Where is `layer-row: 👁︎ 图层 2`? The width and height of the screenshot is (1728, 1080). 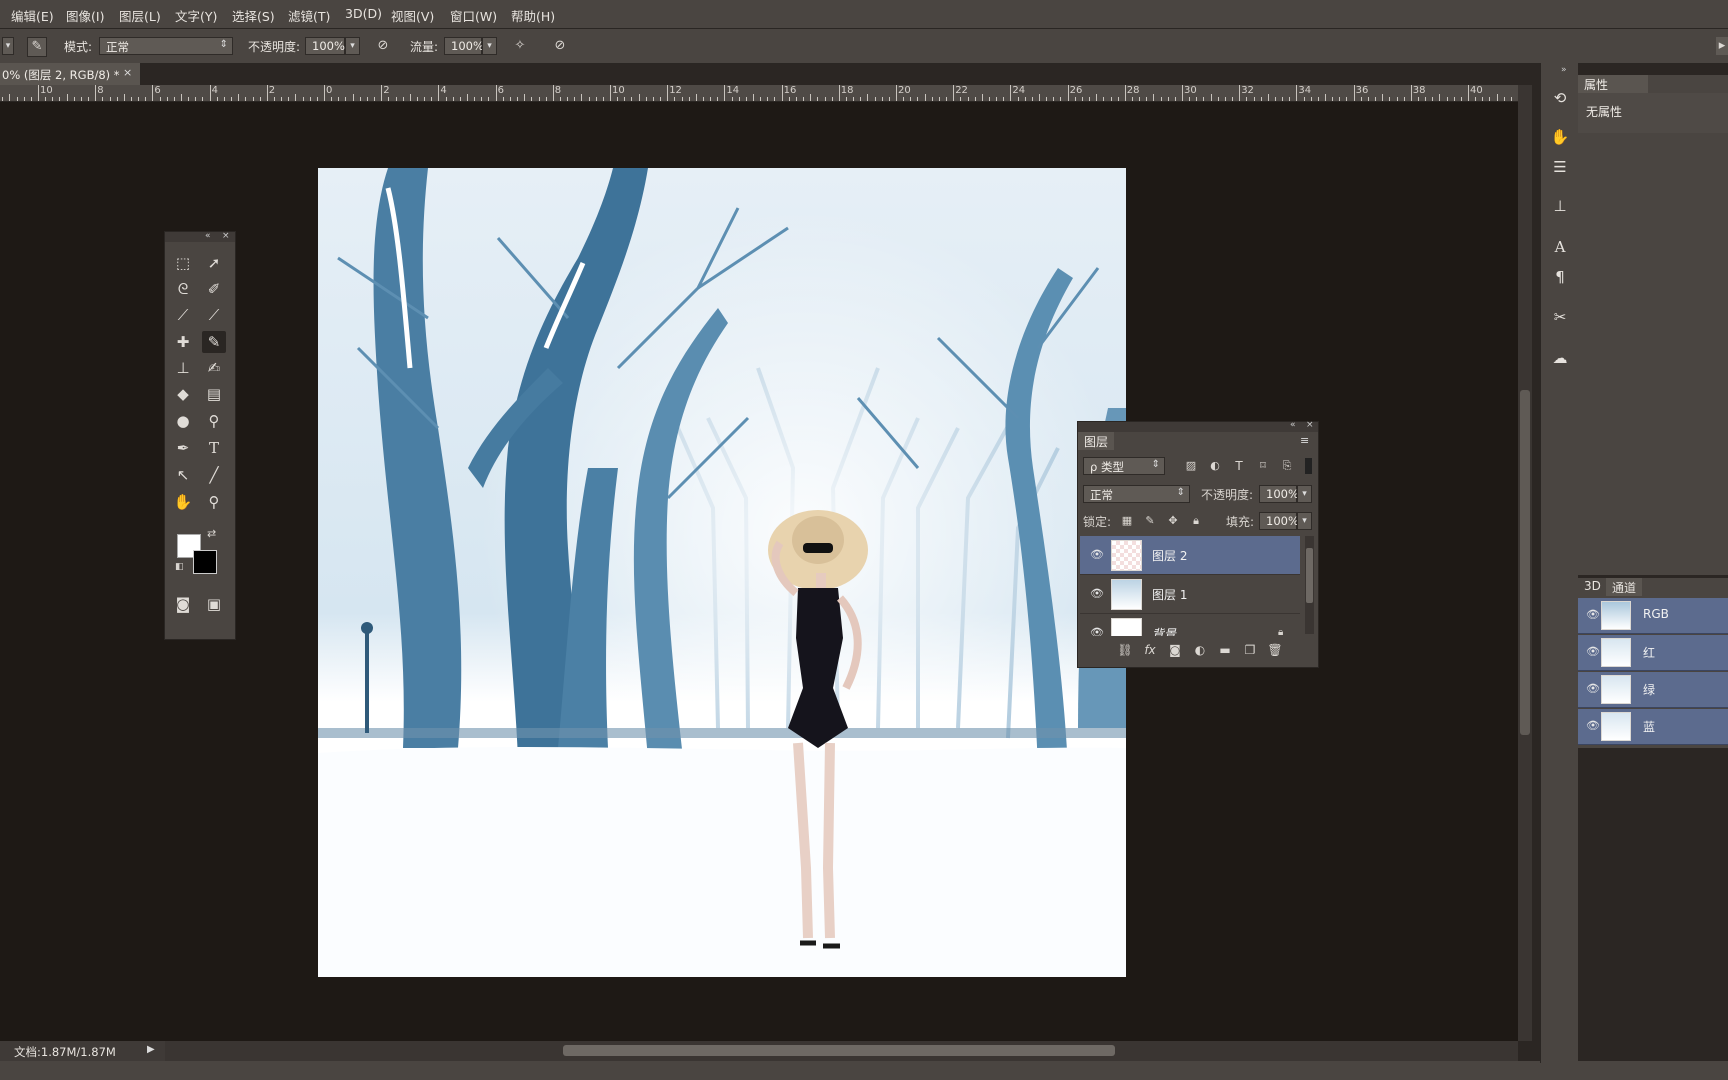
layer-row: 👁︎ 图层 2 is located at coordinates (1190, 555).